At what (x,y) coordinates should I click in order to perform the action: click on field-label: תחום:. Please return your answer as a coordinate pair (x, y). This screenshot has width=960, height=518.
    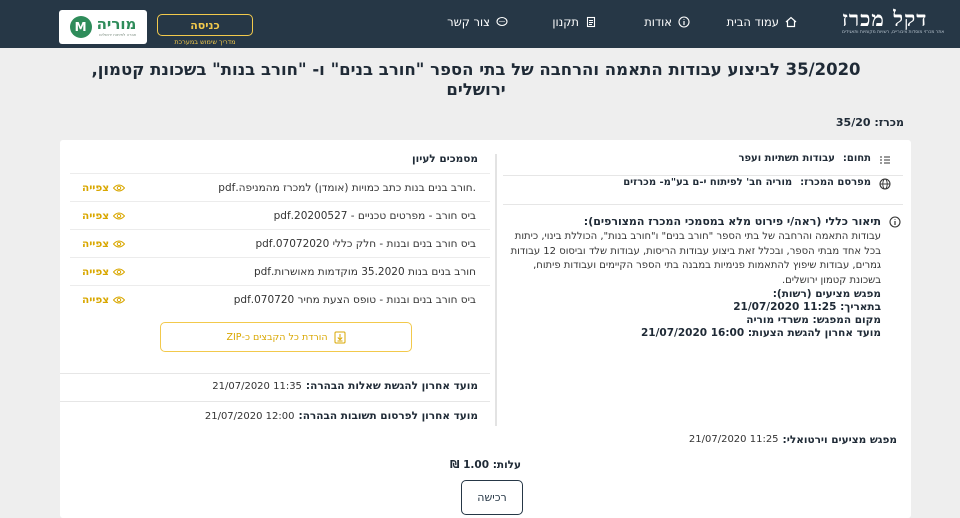
    Looking at the image, I should click on (856, 158).